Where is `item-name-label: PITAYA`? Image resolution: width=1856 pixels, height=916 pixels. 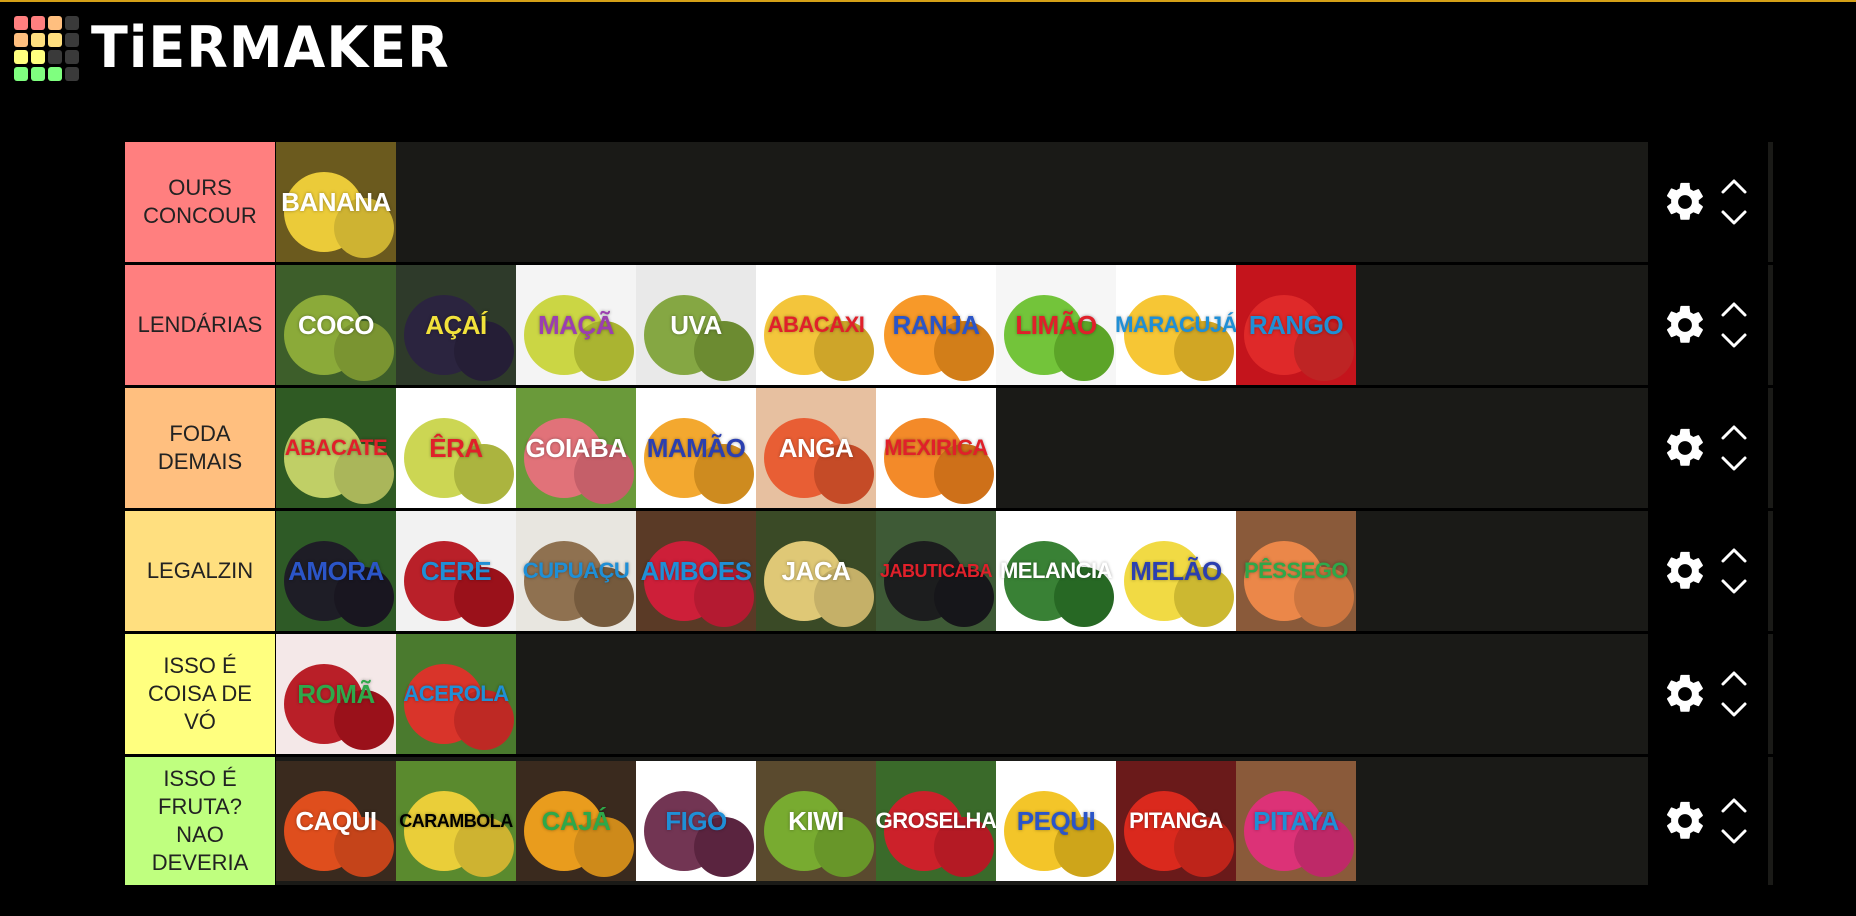 item-name-label: PITAYA is located at coordinates (1296, 820).